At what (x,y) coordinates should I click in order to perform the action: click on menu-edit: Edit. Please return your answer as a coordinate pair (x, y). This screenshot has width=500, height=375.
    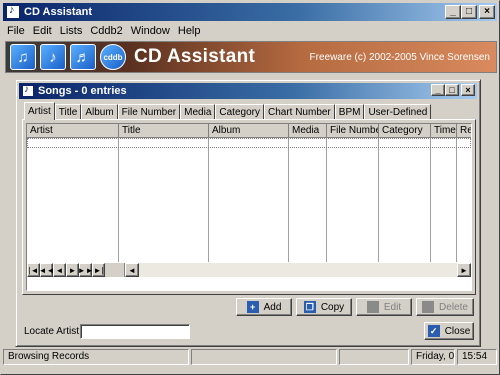
    Looking at the image, I should click on (42, 31).